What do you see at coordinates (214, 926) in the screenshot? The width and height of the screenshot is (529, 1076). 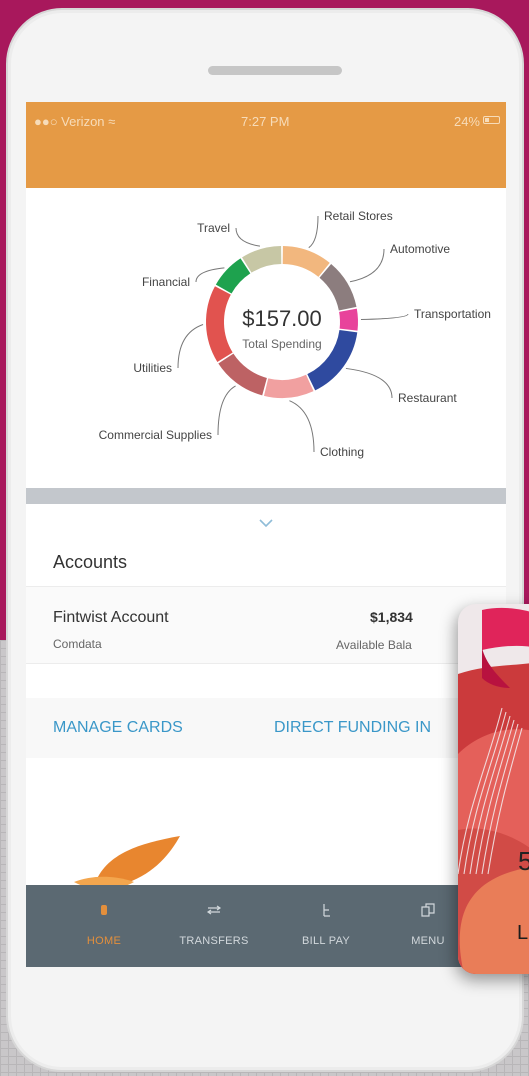 I see `tab-transfers: TRANSFERS` at bounding box center [214, 926].